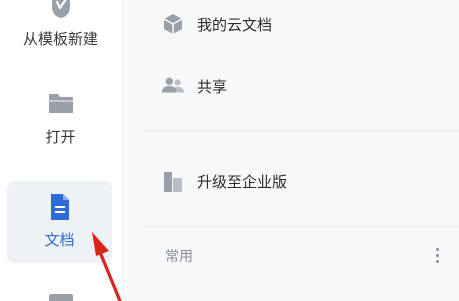 This screenshot has height=301, width=459. Describe the element at coordinates (59, 222) in the screenshot. I see `rail-item-docs: 文档` at that location.